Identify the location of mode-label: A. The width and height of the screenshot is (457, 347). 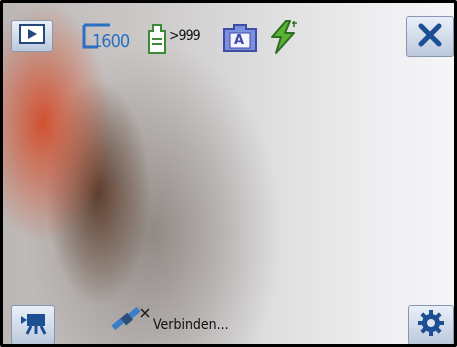
(239, 40).